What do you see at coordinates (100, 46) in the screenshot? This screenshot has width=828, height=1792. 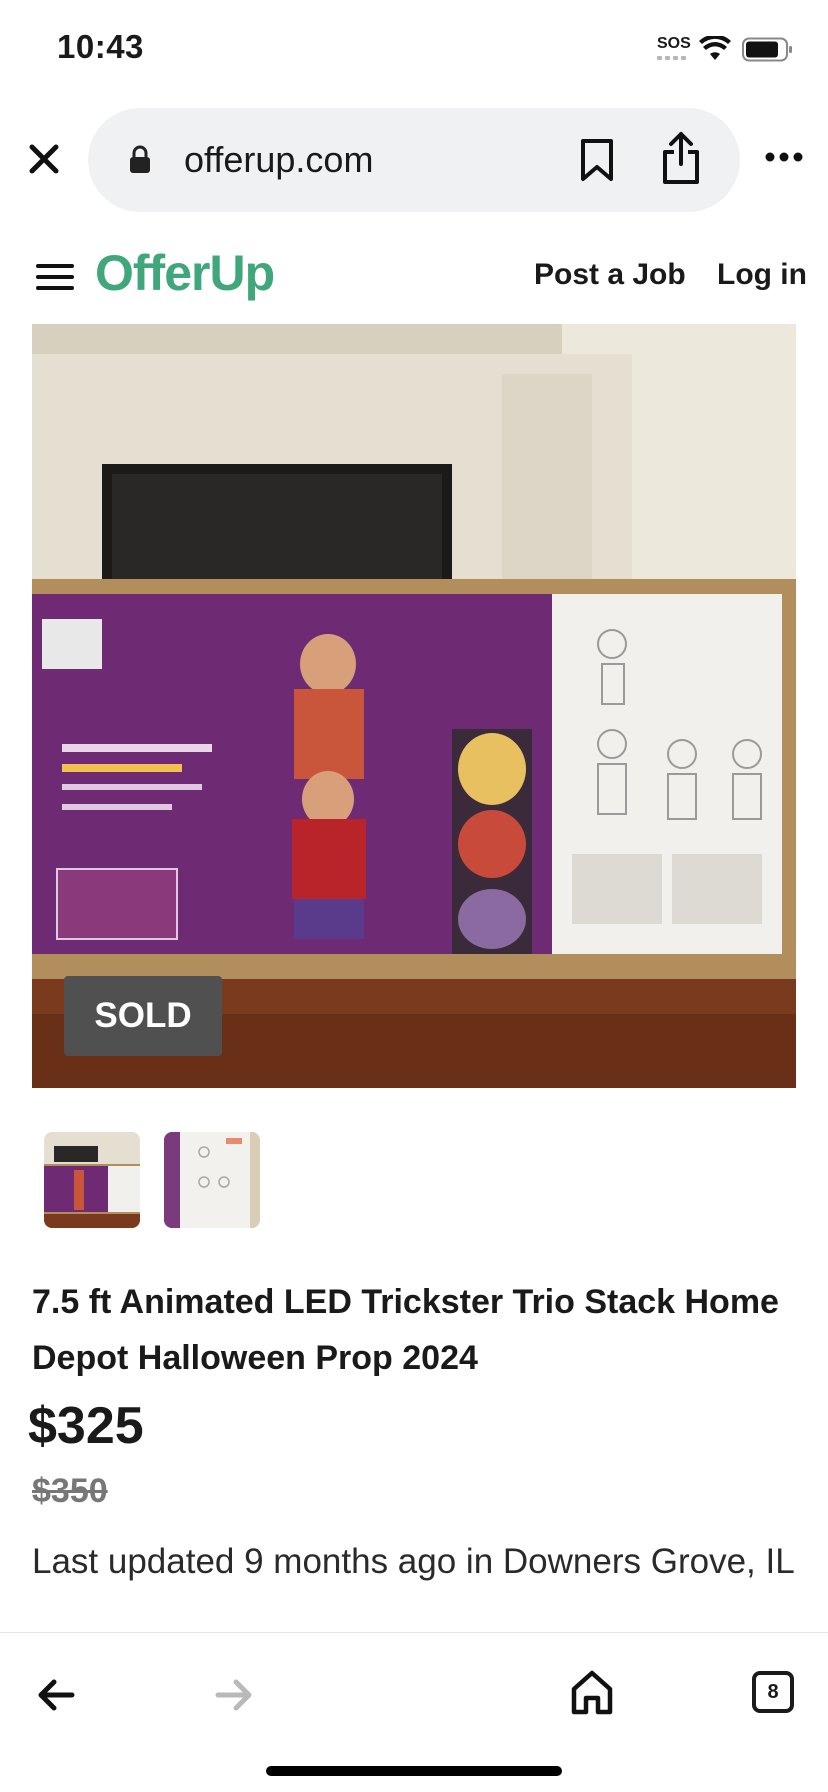 I see `status-time: 10:43` at bounding box center [100, 46].